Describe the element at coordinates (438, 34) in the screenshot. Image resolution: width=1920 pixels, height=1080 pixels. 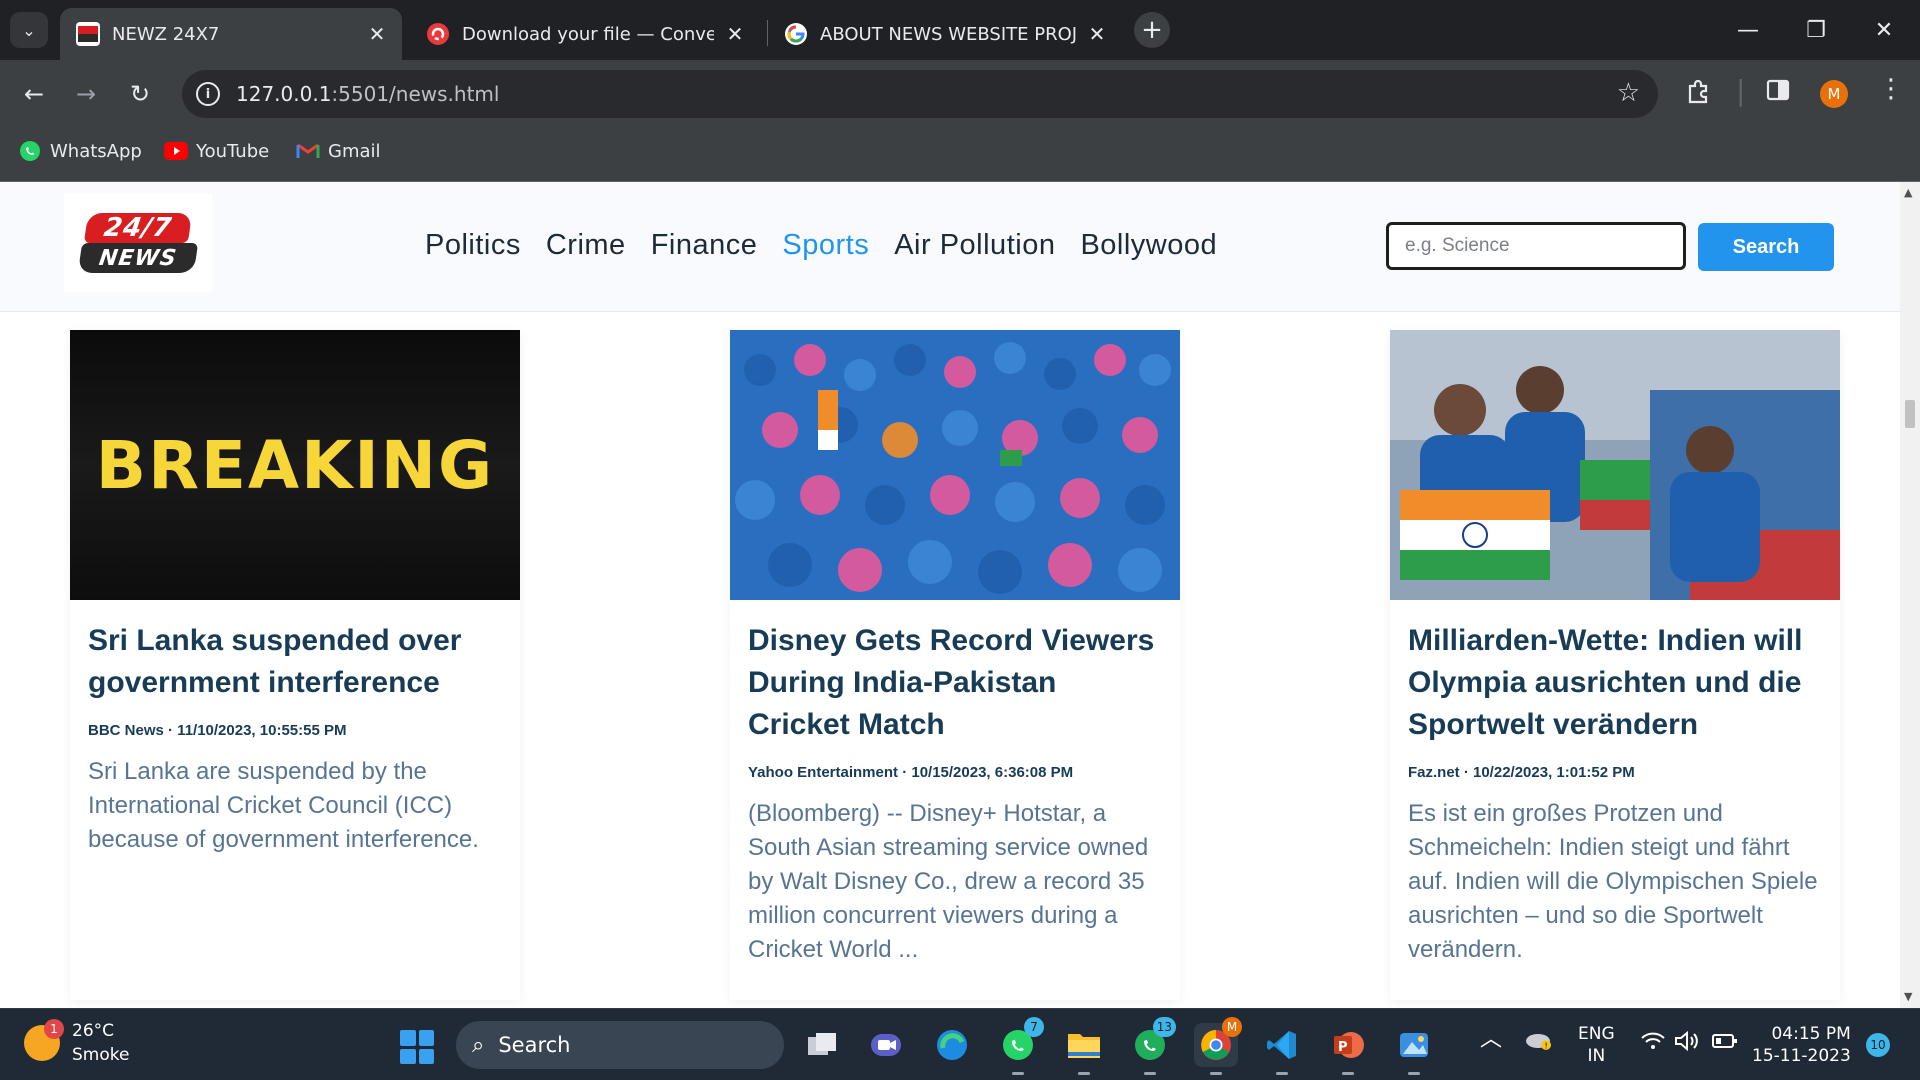
I see `convertio-favicon-icon` at that location.